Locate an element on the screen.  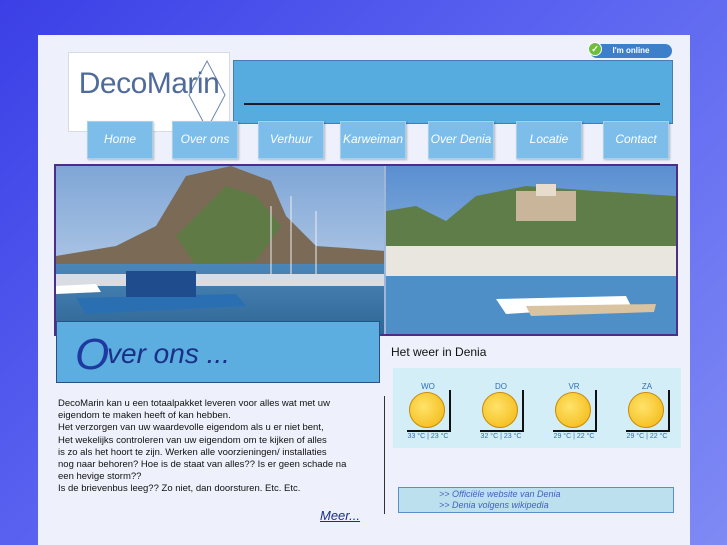
nav-home: Home is located at coordinates (120, 140).